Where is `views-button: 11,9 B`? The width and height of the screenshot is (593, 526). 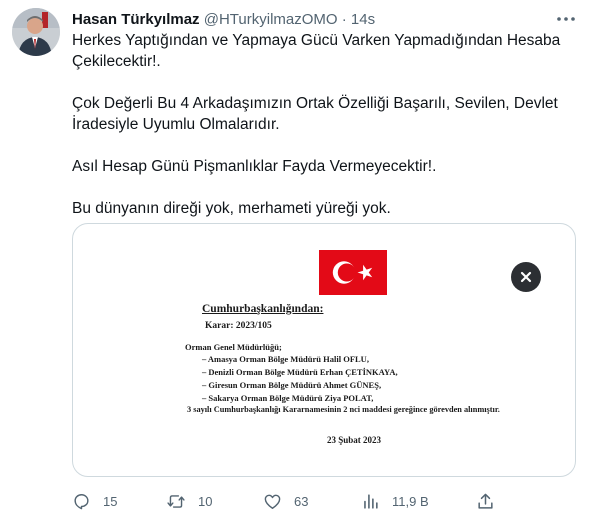 views-button: 11,9 B is located at coordinates (395, 501).